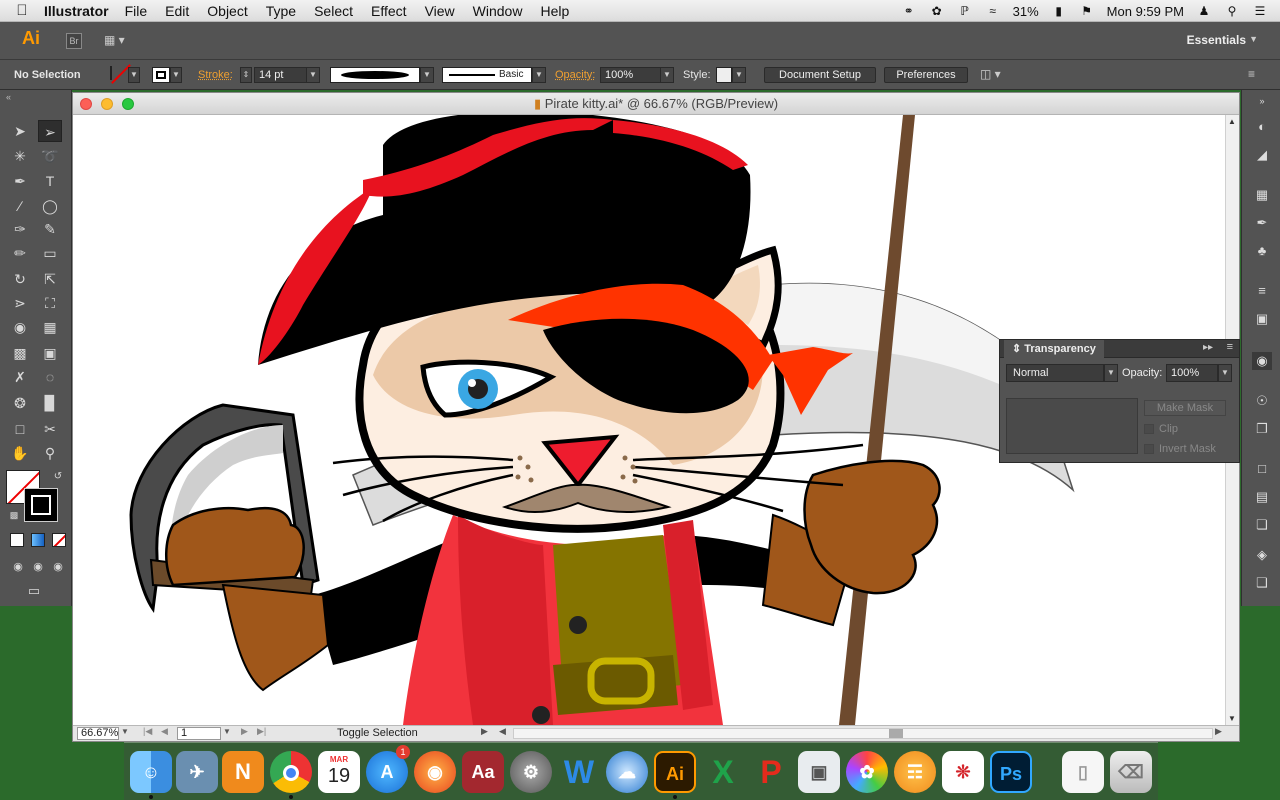 This screenshot has width=1280, height=800. What do you see at coordinates (151, 772) in the screenshot?
I see `finder-icon: ☺` at bounding box center [151, 772].